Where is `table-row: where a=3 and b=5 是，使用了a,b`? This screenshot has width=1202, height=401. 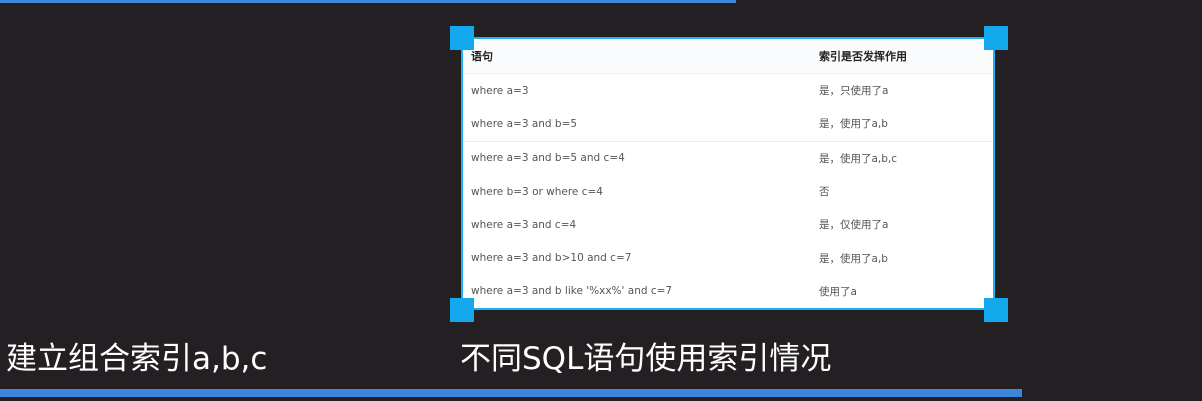 table-row: where a=3 and b=5 是，使用了a,b is located at coordinates (728, 124).